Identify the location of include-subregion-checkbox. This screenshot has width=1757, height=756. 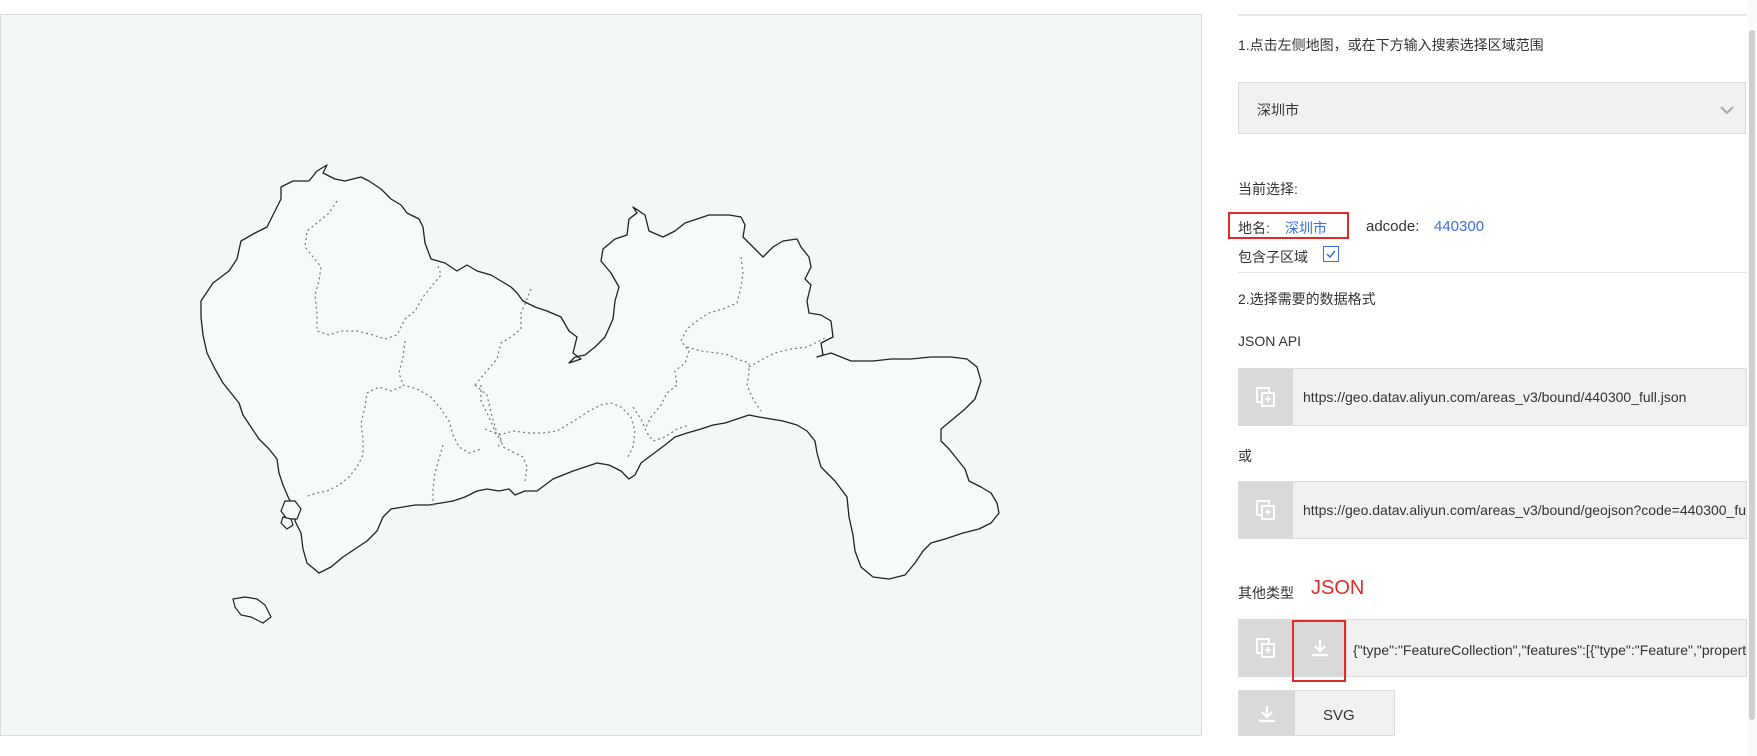
(1331, 254).